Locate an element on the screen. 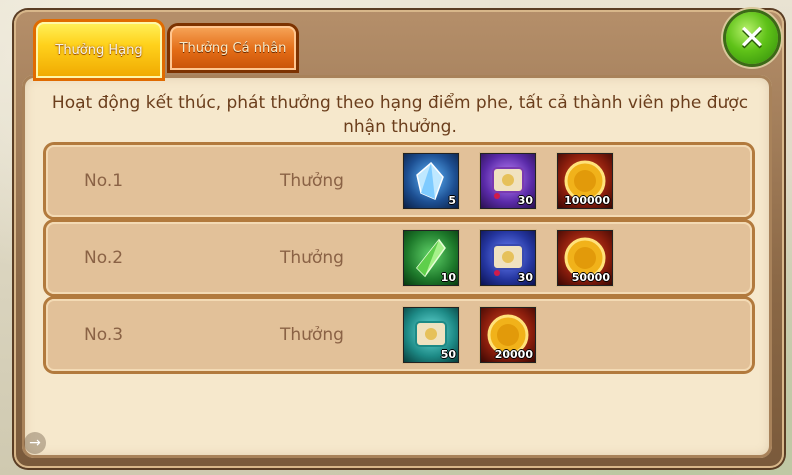 Image resolution: width=792 pixels, height=475 pixels. arrow-right-icon: → is located at coordinates (35, 443).